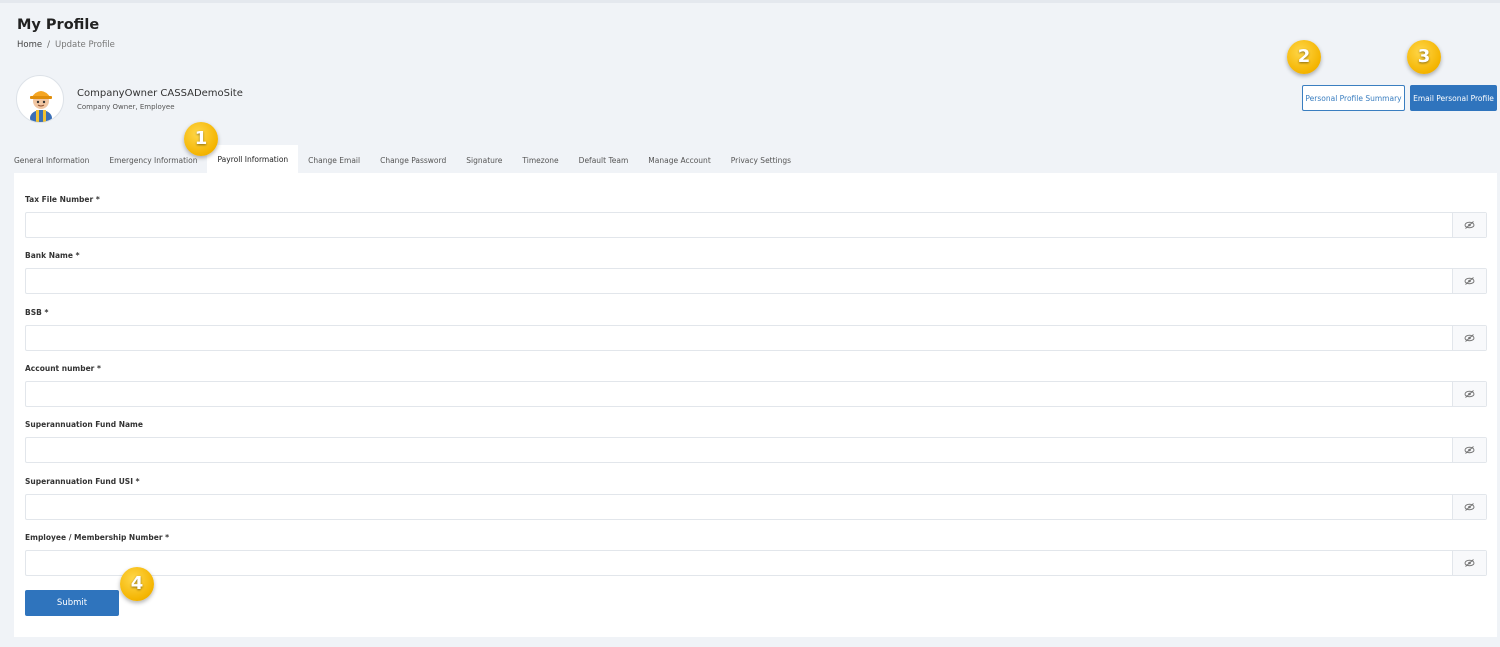 Image resolution: width=1500 pixels, height=647 pixels. I want to click on avatar, so click(40, 99).